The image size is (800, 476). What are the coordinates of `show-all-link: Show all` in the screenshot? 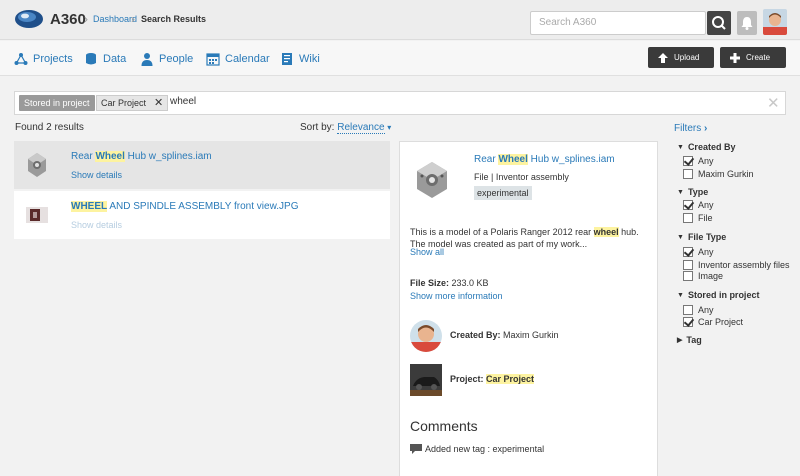 It's located at (427, 252).